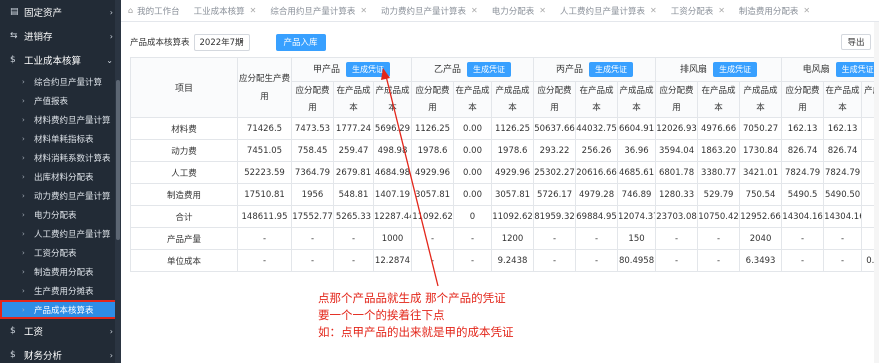 The image size is (879, 363). What do you see at coordinates (158, 11) in the screenshot?
I see `tab-label: 我的工作台` at bounding box center [158, 11].